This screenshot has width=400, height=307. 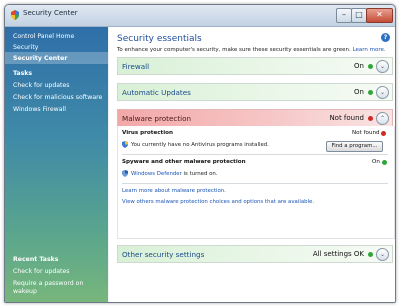 What do you see at coordinates (200, 16) in the screenshot?
I see `title-bar: Security Center – □ ✕` at bounding box center [200, 16].